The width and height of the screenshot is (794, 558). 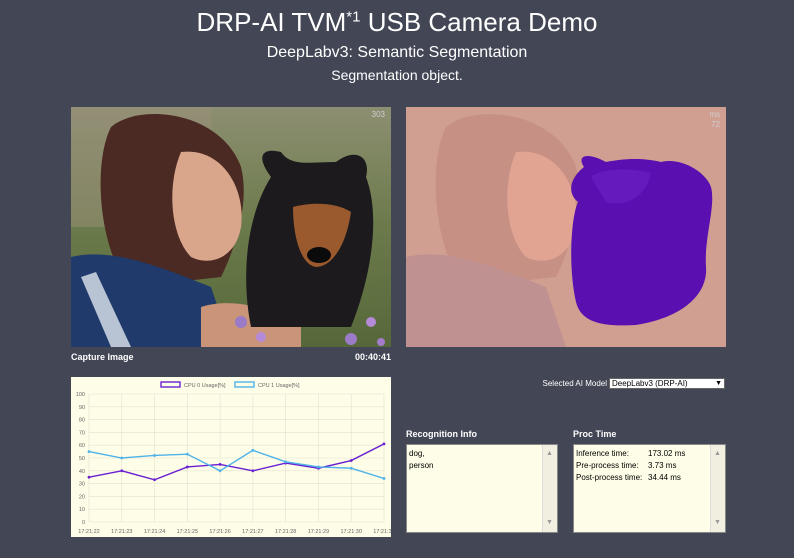 What do you see at coordinates (714, 114) in the screenshot?
I see `seg-corner-text-1: ms` at bounding box center [714, 114].